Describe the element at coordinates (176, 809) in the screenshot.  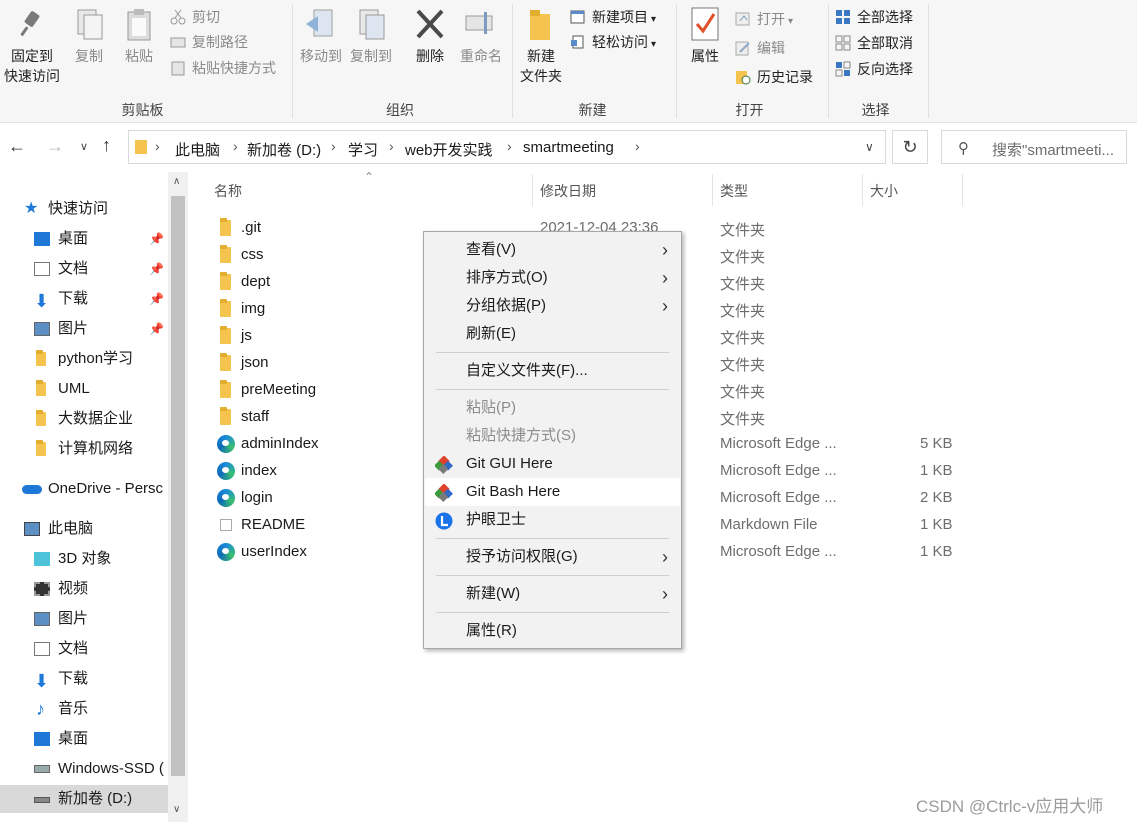
I see `scroll-down-icon: ∨` at that location.